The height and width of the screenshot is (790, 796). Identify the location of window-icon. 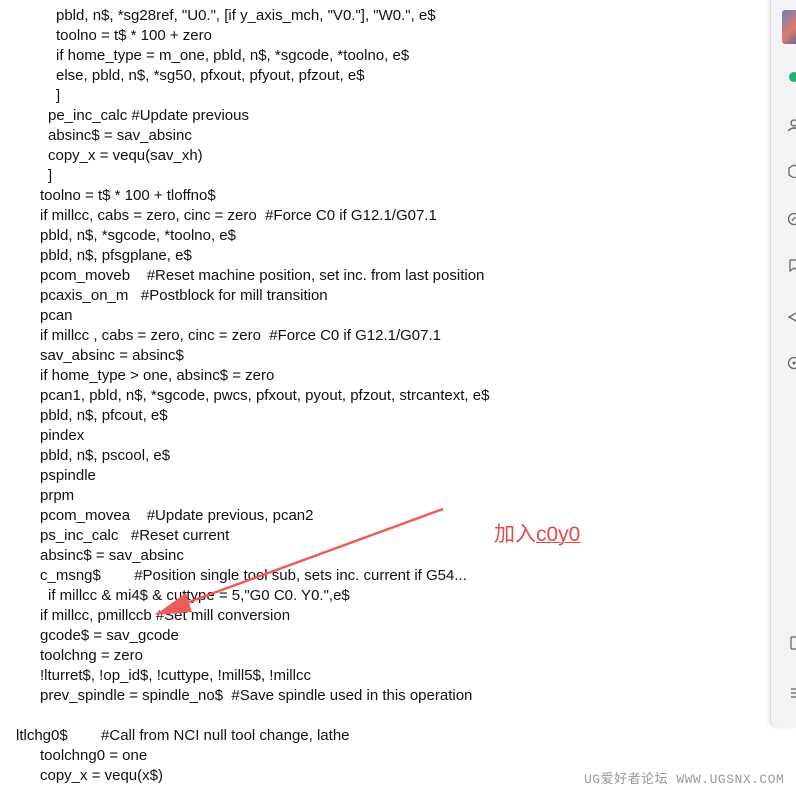
(789, 643).